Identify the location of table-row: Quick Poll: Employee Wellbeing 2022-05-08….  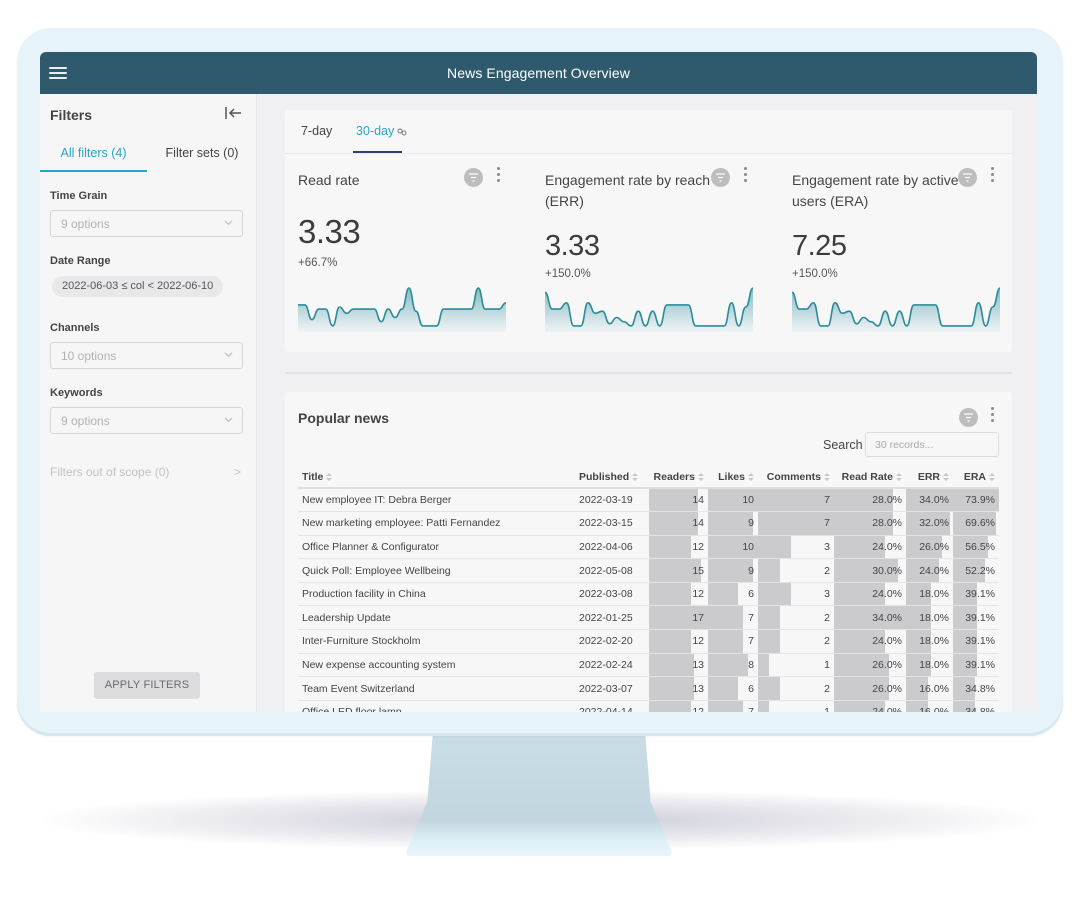
(648, 570).